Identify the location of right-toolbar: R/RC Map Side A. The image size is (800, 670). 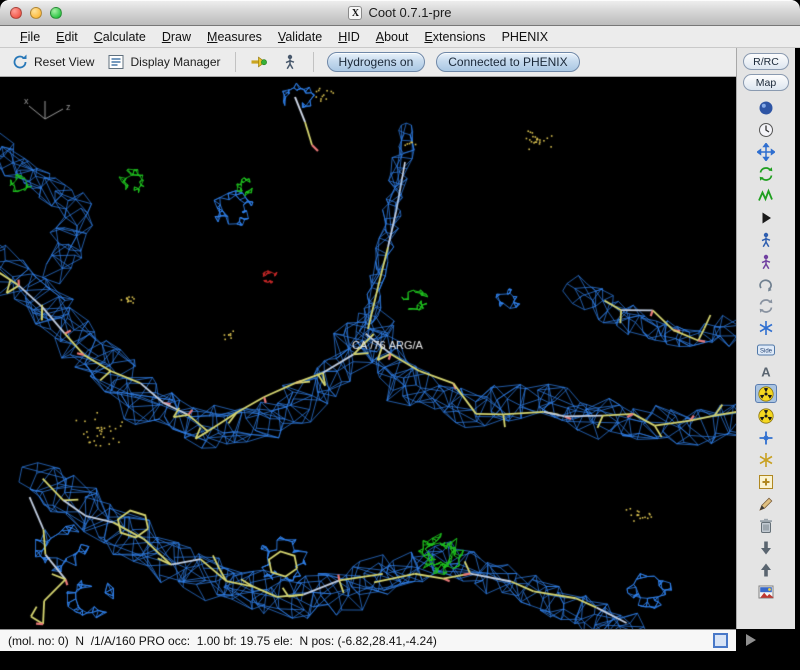
(765, 338).